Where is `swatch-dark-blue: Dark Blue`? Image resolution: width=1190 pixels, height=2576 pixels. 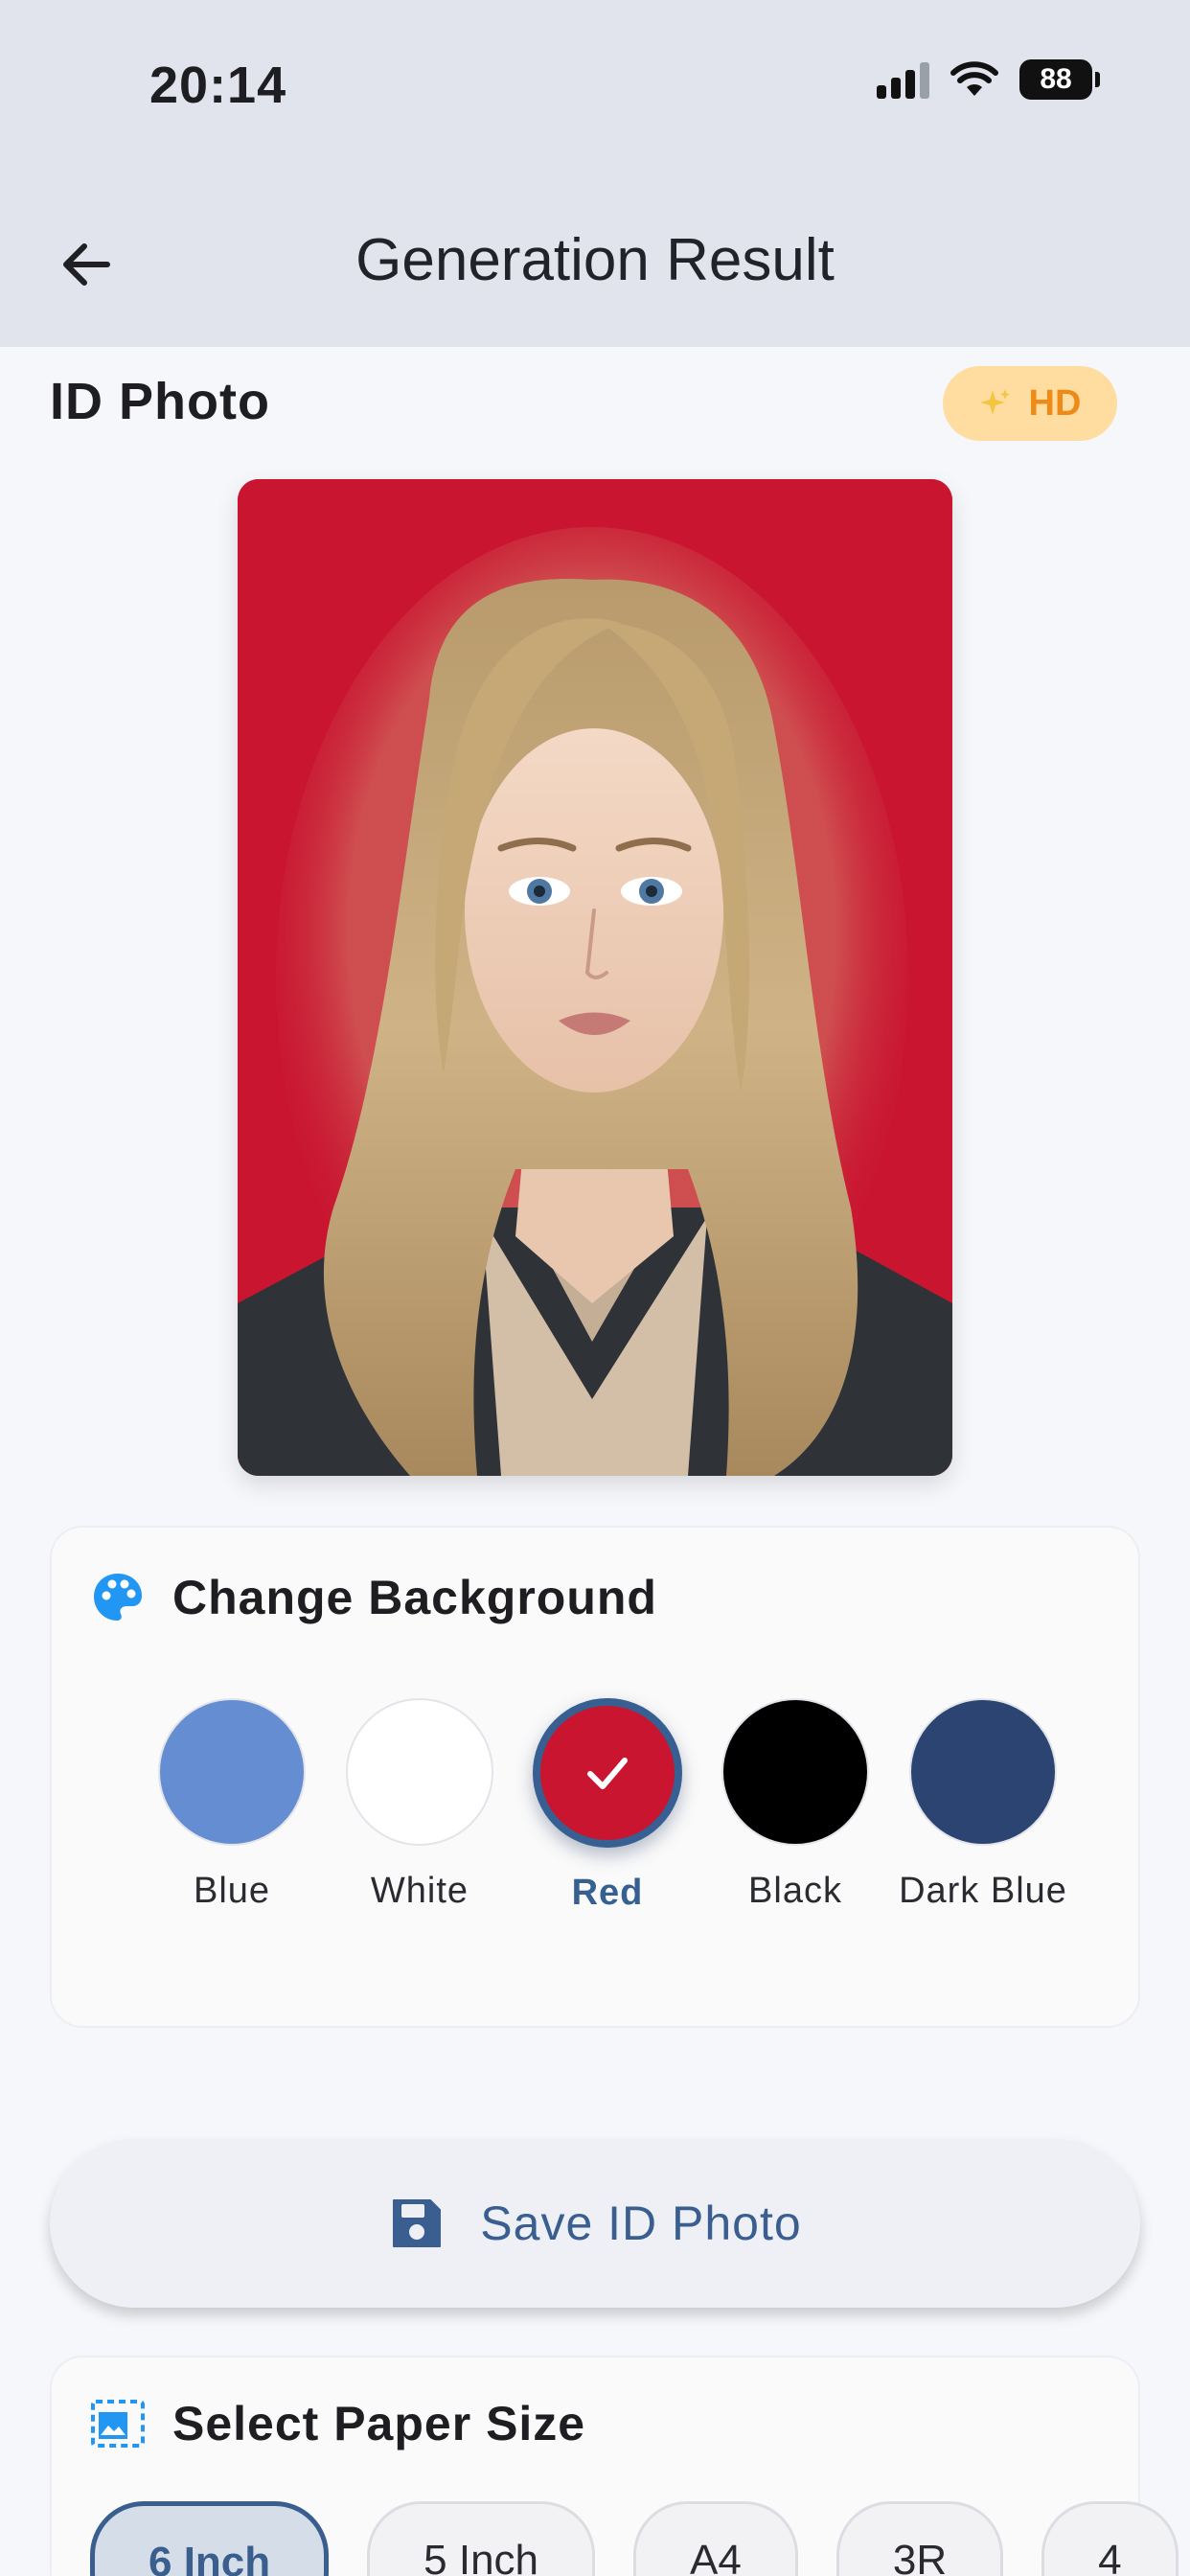 swatch-dark-blue: Dark Blue is located at coordinates (983, 1806).